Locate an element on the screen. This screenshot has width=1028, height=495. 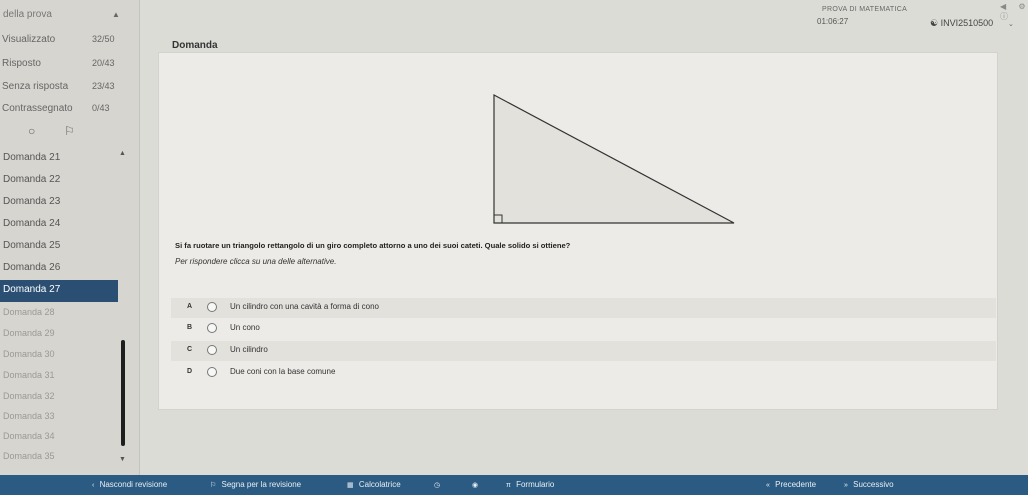
question-item-label: Domanda 33 is located at coordinates (29, 416).